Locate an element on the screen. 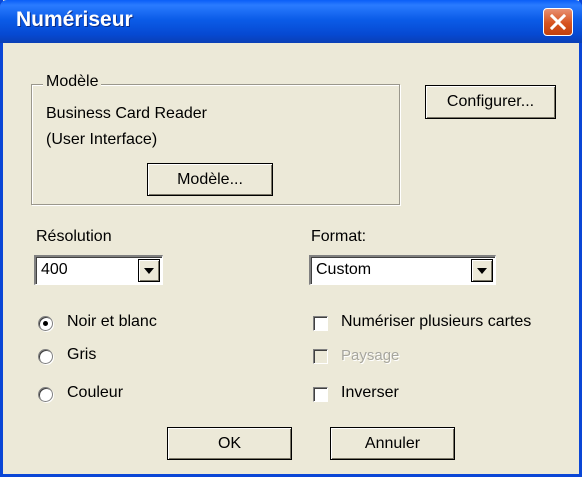  cancel-button: Annuler is located at coordinates (392, 443).